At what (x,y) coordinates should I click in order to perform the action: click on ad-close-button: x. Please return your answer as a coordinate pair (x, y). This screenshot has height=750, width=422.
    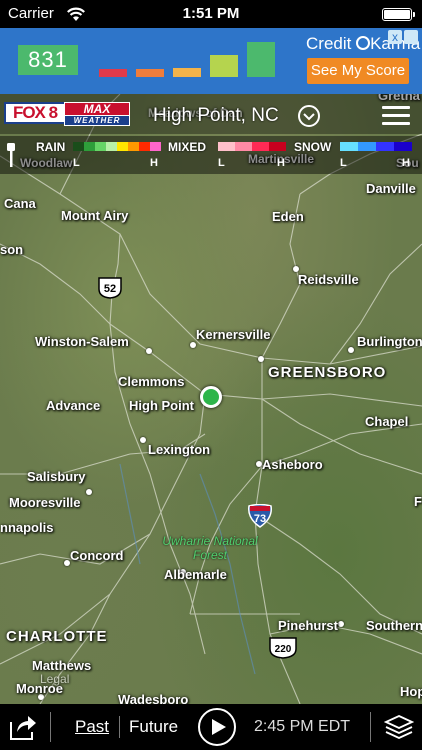
    Looking at the image, I should click on (395, 37).